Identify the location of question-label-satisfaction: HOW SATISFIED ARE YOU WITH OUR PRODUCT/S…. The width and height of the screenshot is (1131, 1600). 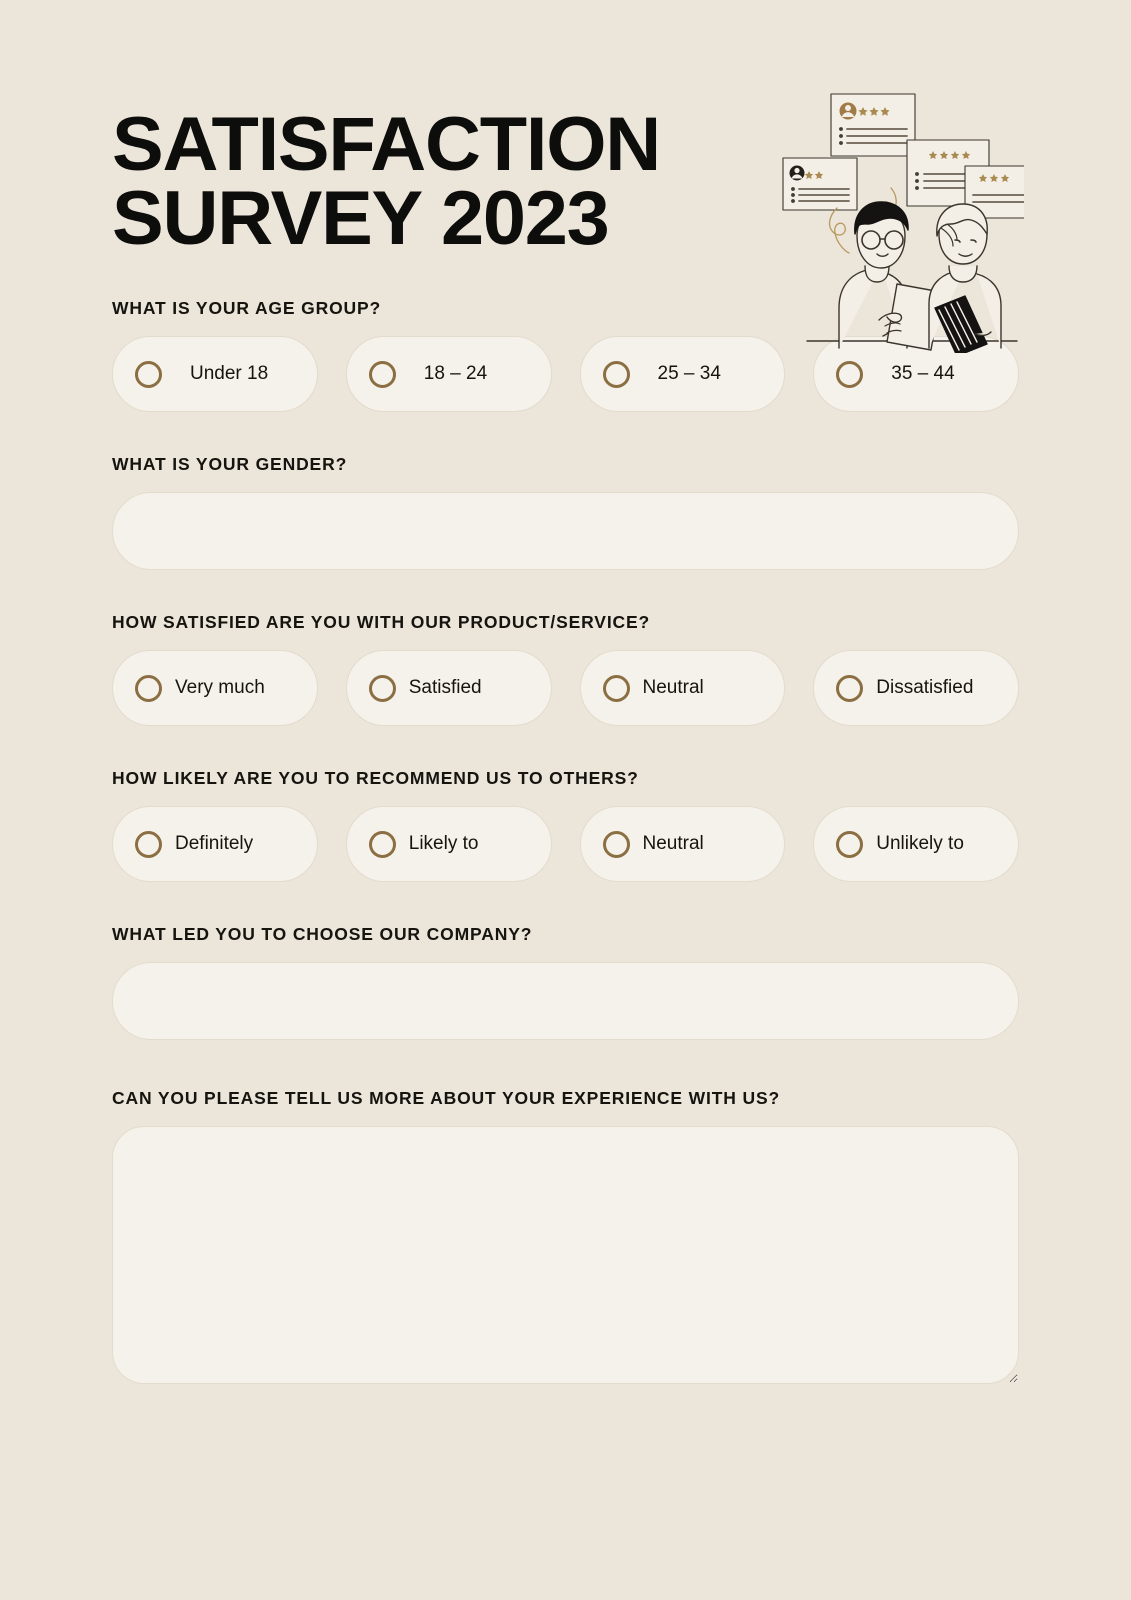
(381, 622).